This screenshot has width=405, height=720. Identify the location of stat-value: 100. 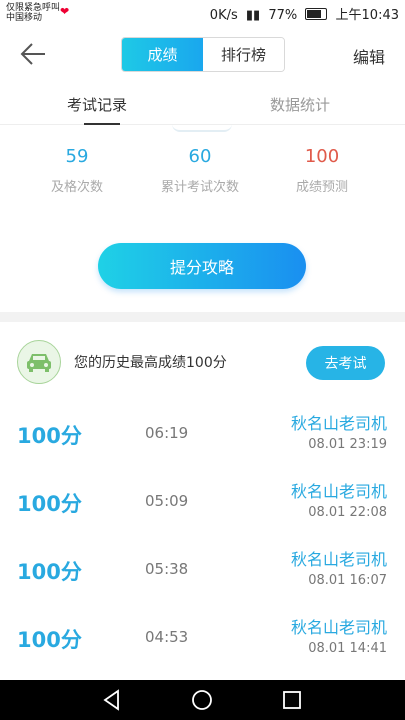
(322, 156).